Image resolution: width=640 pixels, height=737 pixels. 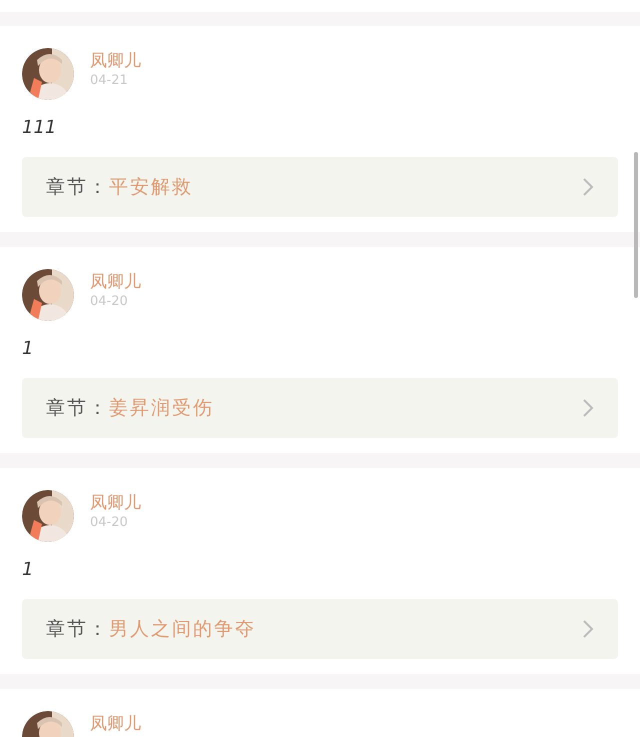 What do you see at coordinates (636, 225) in the screenshot?
I see `scrollbar` at bounding box center [636, 225].